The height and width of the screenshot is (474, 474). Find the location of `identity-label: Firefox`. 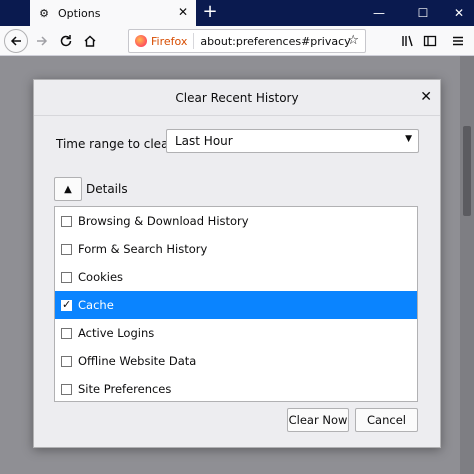

identity-label: Firefox is located at coordinates (169, 41).